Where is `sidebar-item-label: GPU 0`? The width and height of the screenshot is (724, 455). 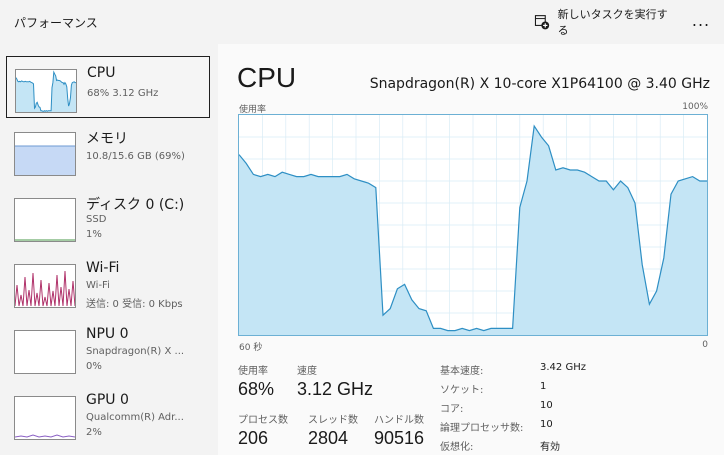 sidebar-item-label: GPU 0 is located at coordinates (107, 400).